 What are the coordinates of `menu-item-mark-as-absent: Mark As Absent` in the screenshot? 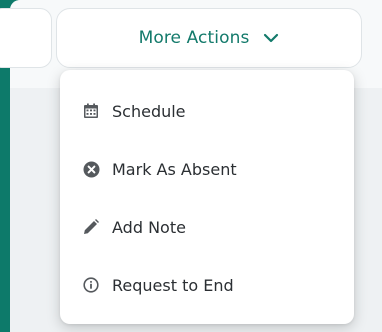 It's located at (207, 169).